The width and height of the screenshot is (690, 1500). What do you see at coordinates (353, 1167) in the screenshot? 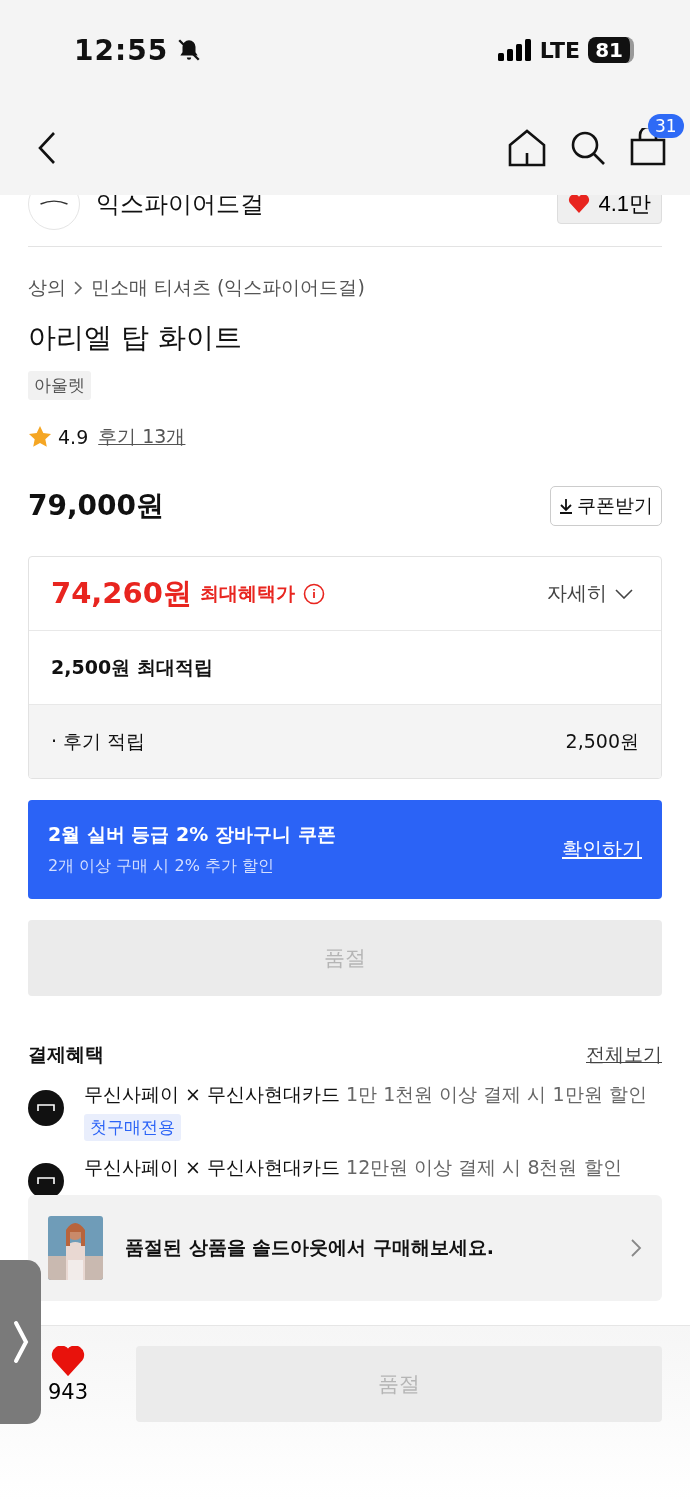
I see `payment-benefit-text: 무신사페이 × 무신사현대카드 12만원 이상 결제 시 8천원 할인` at bounding box center [353, 1167].